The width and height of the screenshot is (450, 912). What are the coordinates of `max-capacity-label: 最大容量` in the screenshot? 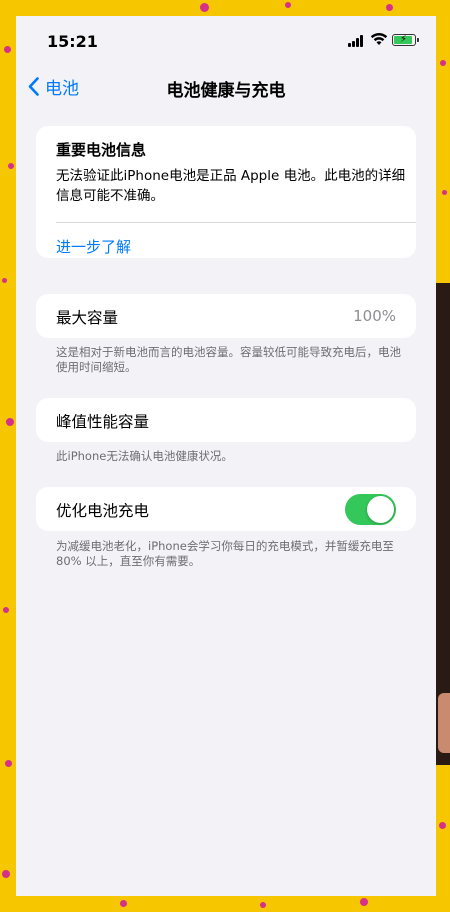 It's located at (87, 318).